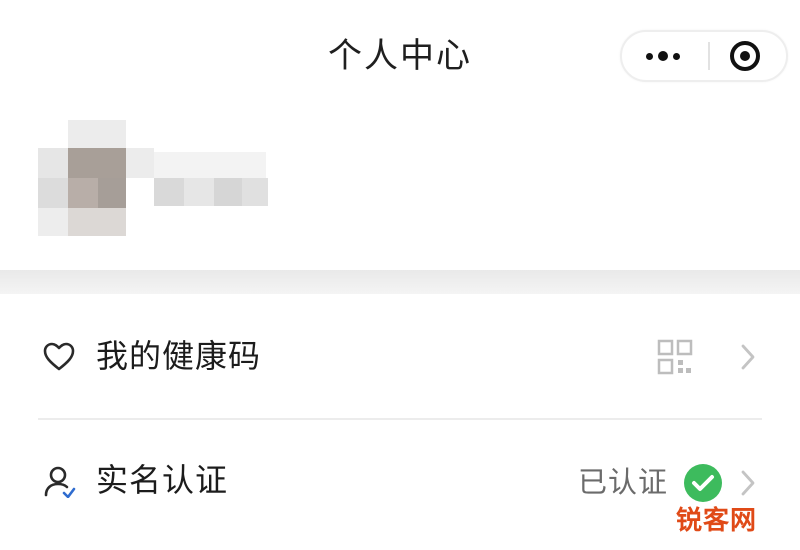  What do you see at coordinates (400, 419) in the screenshot?
I see `row-divider` at bounding box center [400, 419].